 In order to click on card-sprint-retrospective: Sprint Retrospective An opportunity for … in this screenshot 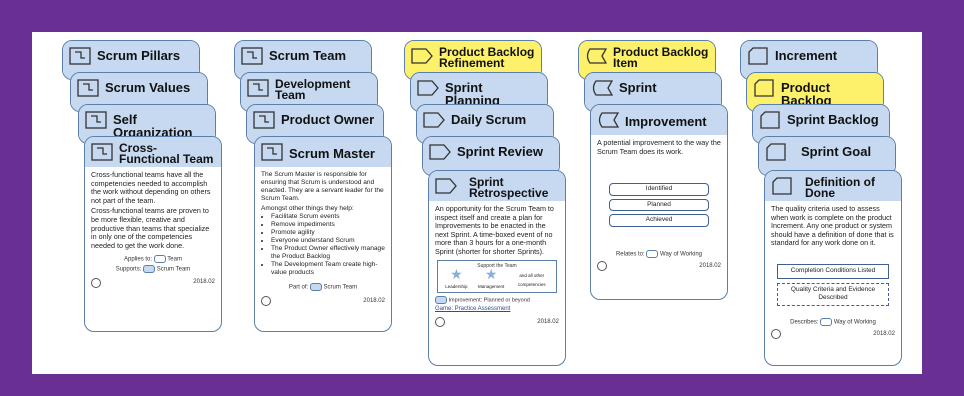, I will do `click(497, 268)`.